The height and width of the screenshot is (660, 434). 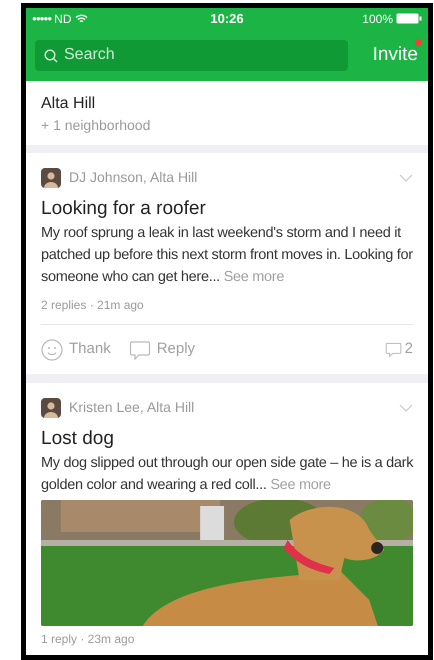 What do you see at coordinates (51, 55) in the screenshot?
I see `search-icon` at bounding box center [51, 55].